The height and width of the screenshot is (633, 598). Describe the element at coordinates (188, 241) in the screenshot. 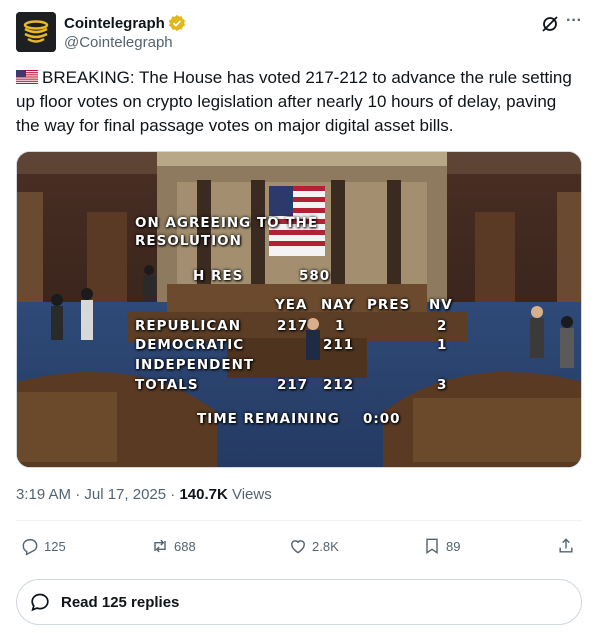

I see `vote-heading-line2: RESOLUTION` at that location.